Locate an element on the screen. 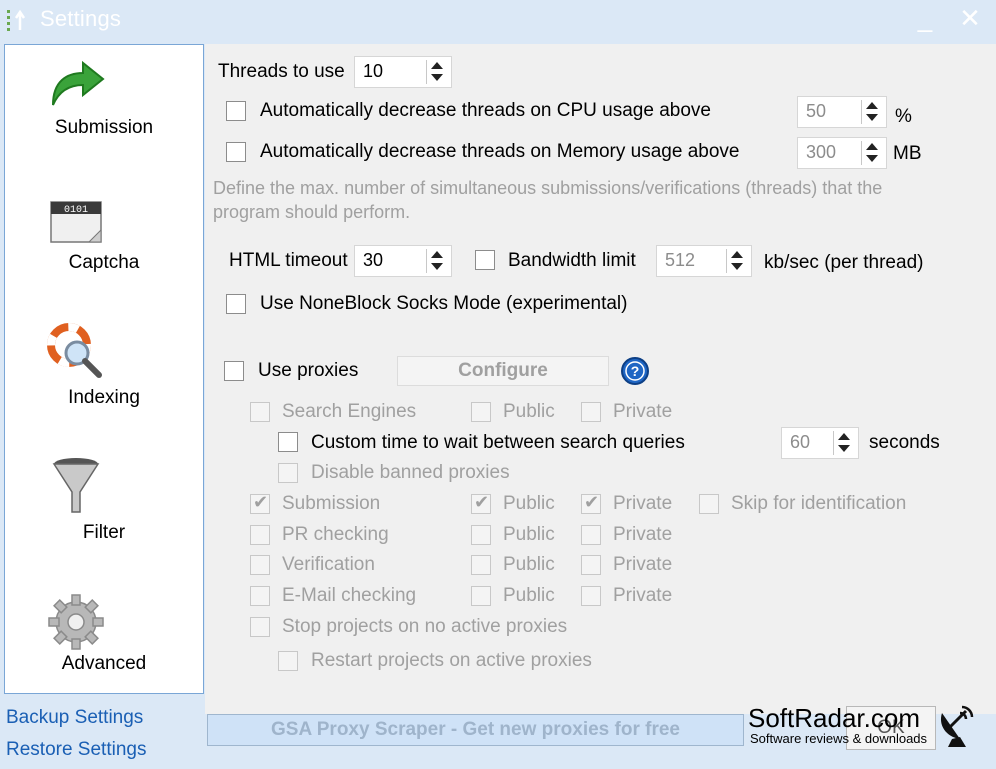  sidebar-item-submission: Submission is located at coordinates (104, 105).